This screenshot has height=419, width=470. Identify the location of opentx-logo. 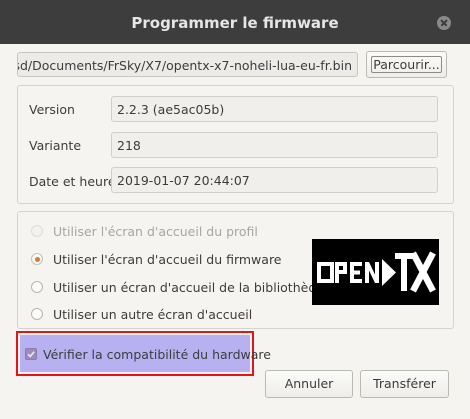
(375, 272).